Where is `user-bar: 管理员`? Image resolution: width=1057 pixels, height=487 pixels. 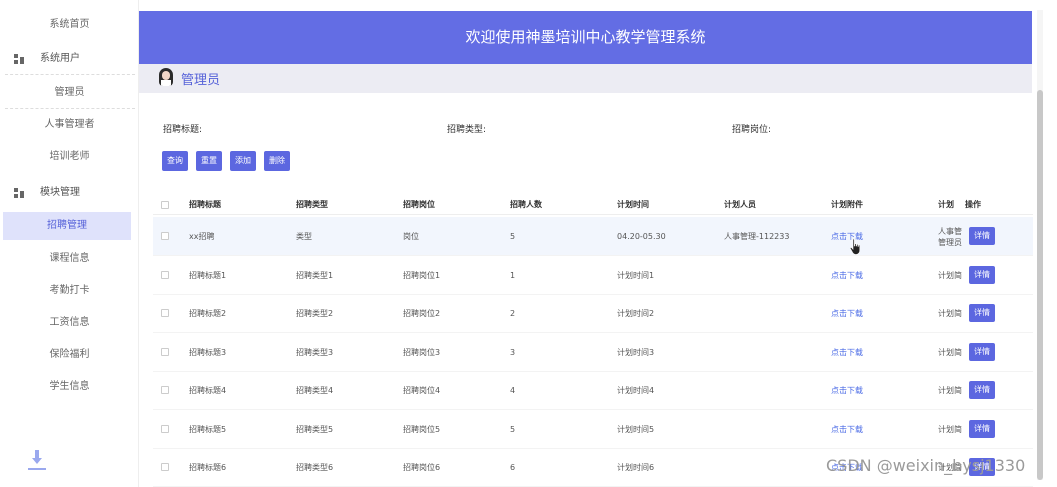 user-bar: 管理员 is located at coordinates (585, 78).